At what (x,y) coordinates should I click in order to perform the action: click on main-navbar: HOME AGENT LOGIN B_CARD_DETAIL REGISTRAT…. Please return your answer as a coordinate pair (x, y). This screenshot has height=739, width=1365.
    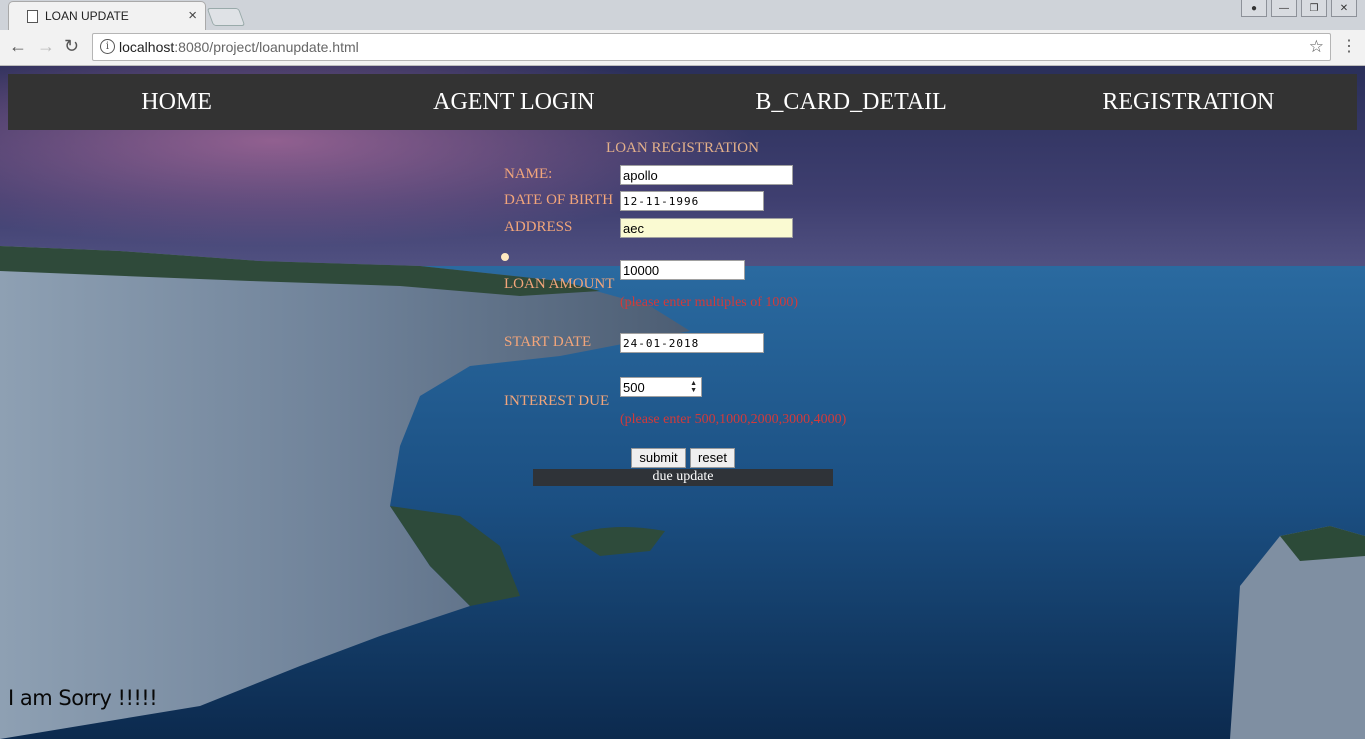
    Looking at the image, I should click on (682, 102).